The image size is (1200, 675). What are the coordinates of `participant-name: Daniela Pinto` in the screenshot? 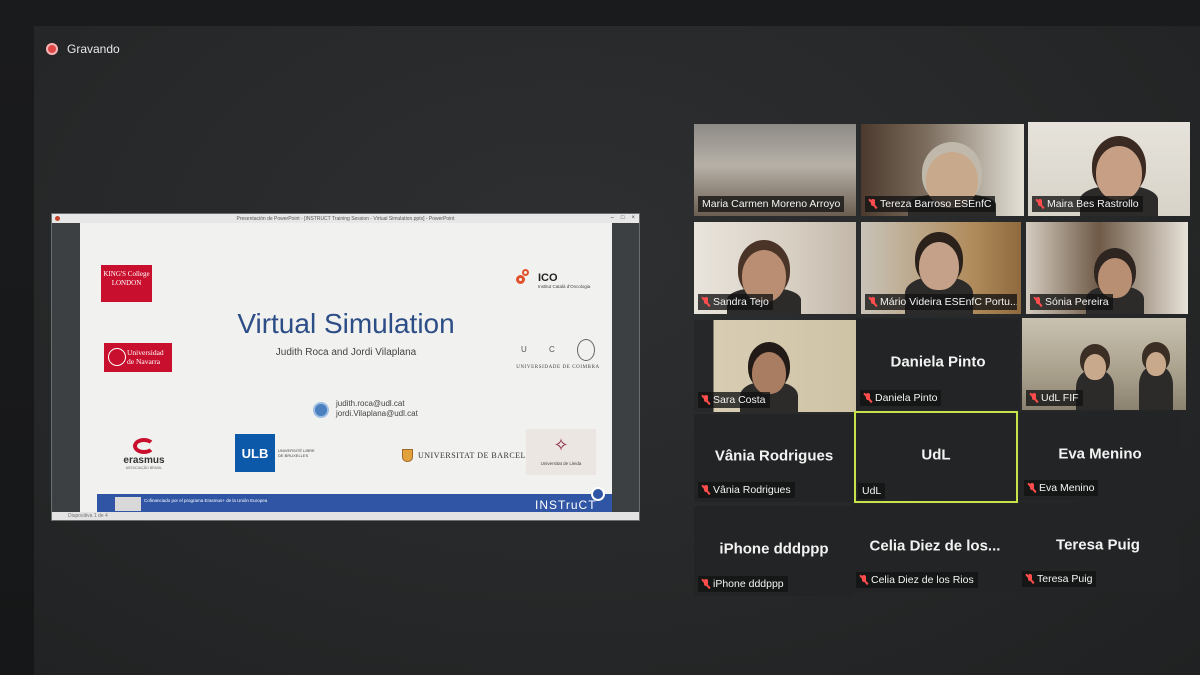 It's located at (906, 398).